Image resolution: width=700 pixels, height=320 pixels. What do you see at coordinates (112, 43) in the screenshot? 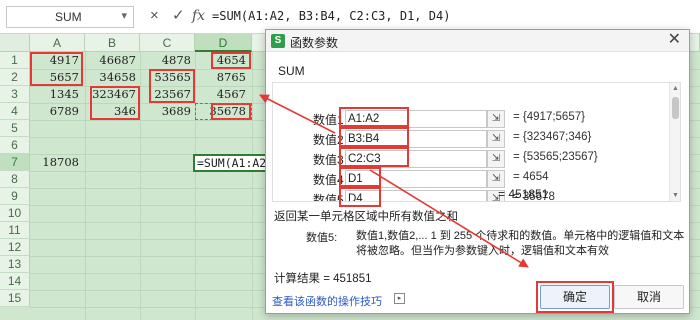
I see `column-header-b: B` at bounding box center [112, 43].